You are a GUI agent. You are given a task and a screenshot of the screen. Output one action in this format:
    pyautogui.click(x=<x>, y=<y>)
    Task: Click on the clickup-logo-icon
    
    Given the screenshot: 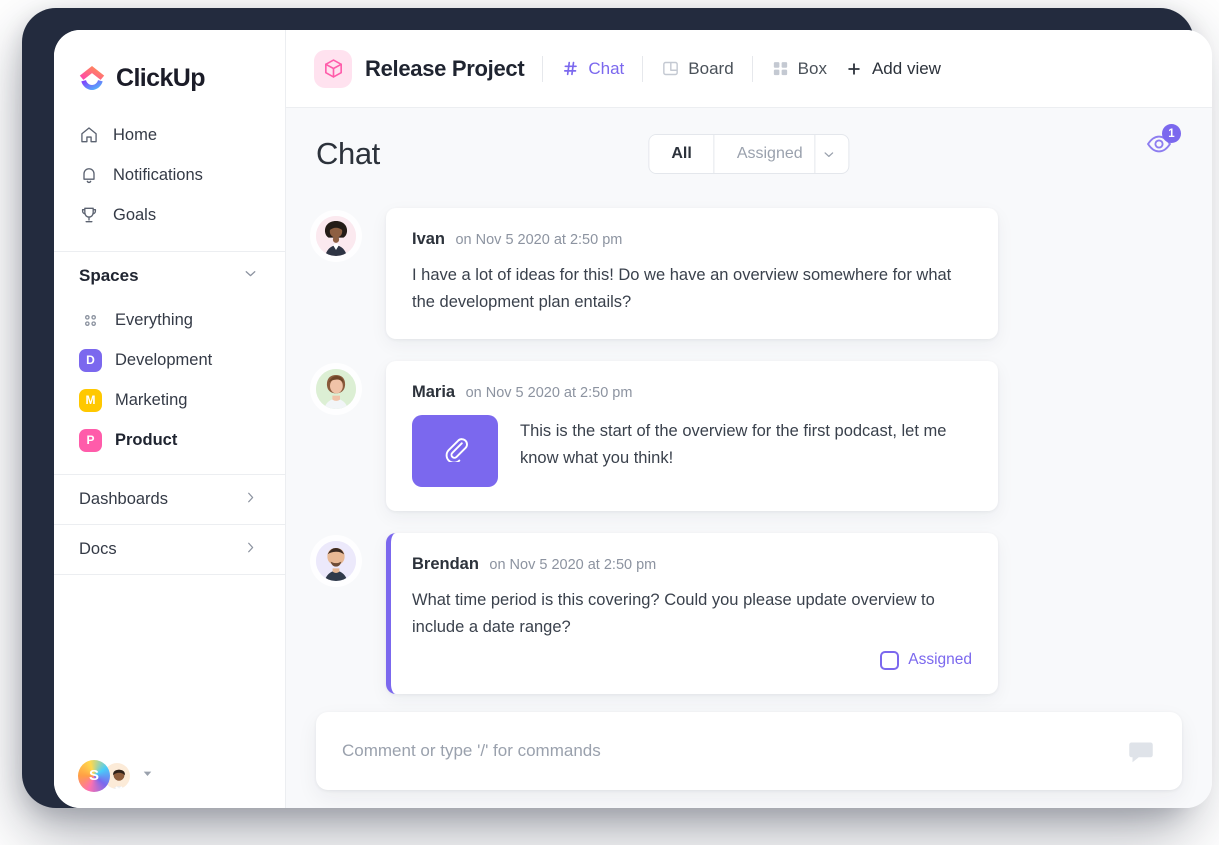 What is the action you would take?
    pyautogui.click(x=92, y=78)
    